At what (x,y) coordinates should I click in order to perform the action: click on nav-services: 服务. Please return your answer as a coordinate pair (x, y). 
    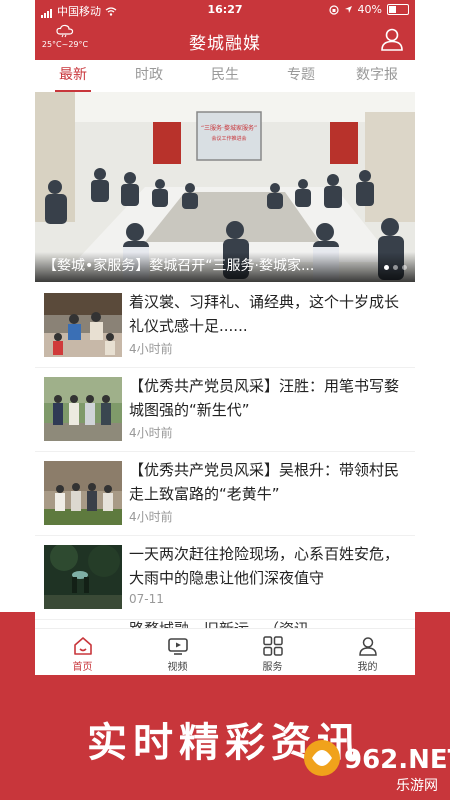
    Looking at the image, I should click on (272, 652).